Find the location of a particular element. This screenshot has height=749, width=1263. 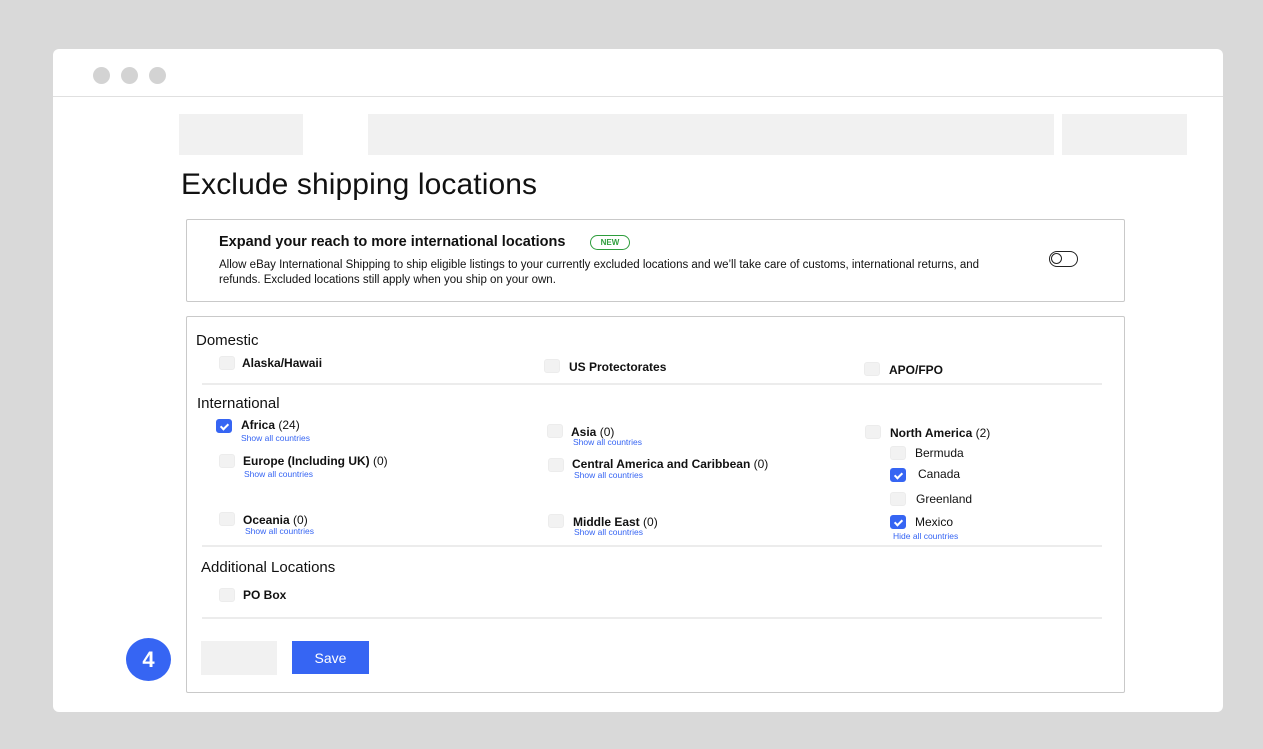

option-label: Europe (Including UK) is located at coordinates (306, 461).